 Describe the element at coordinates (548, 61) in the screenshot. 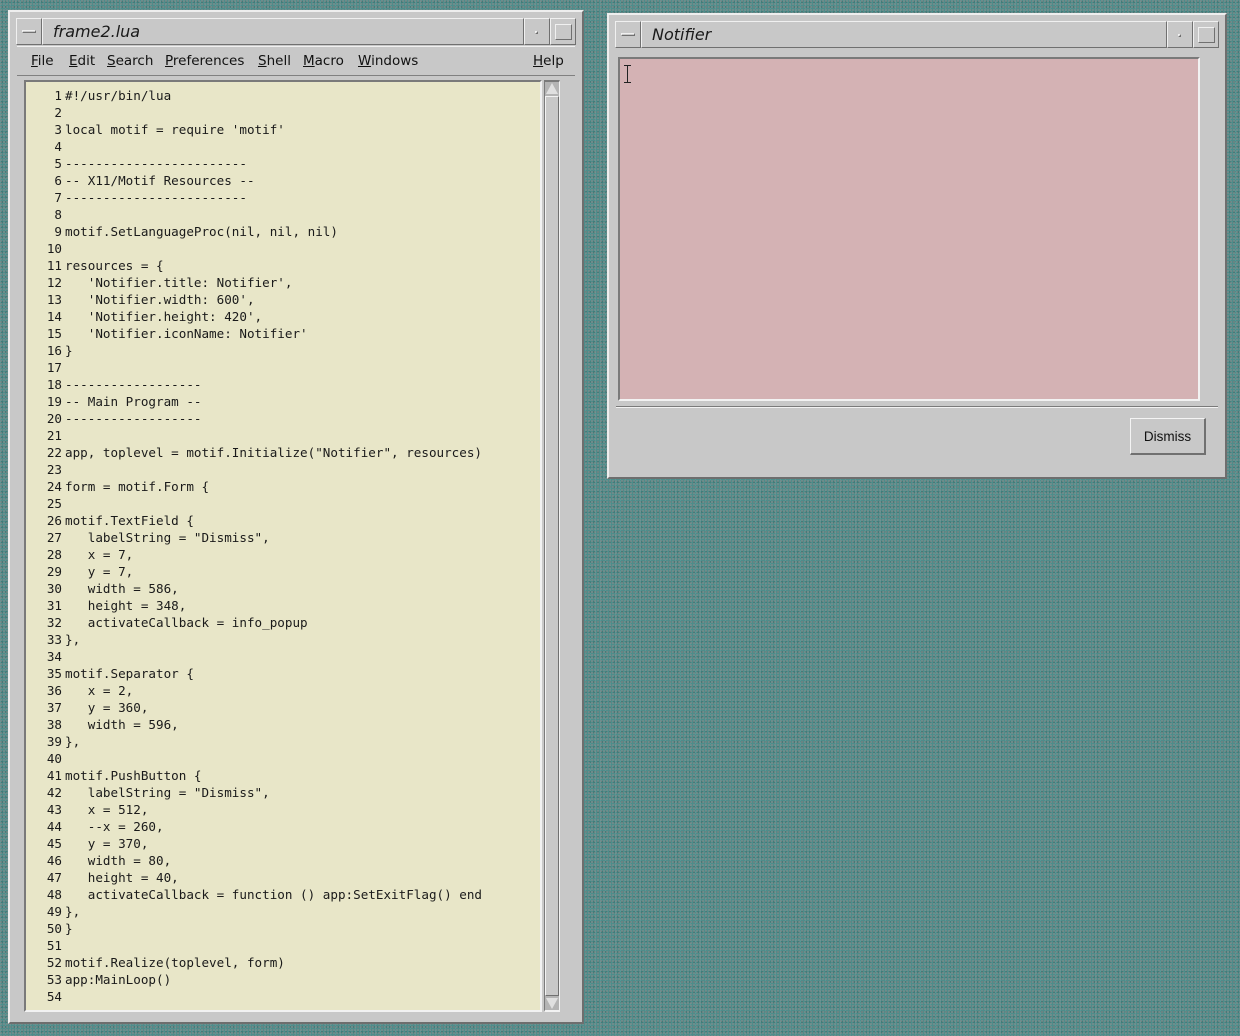

I see `menu-help: Help` at that location.